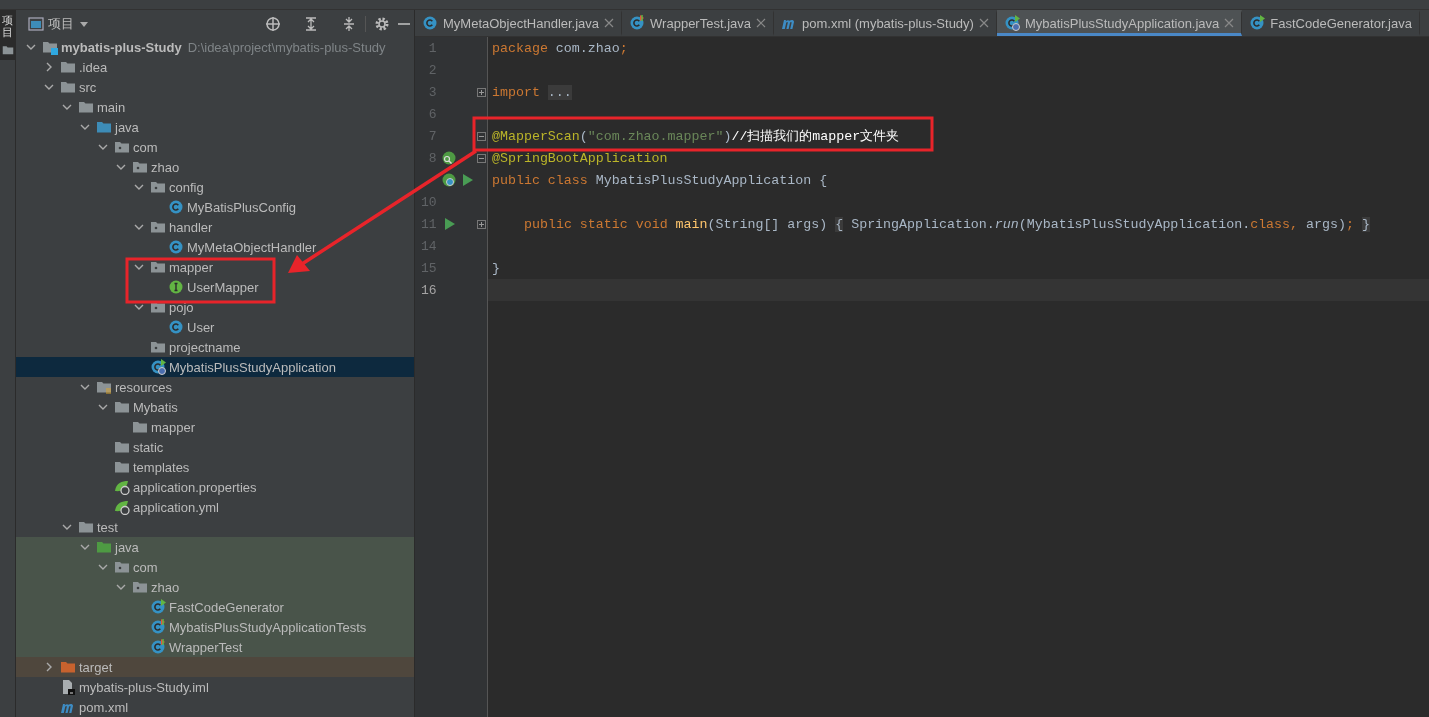 Image resolution: width=1429 pixels, height=717 pixels. I want to click on tree-item: .idea, so click(215, 67).